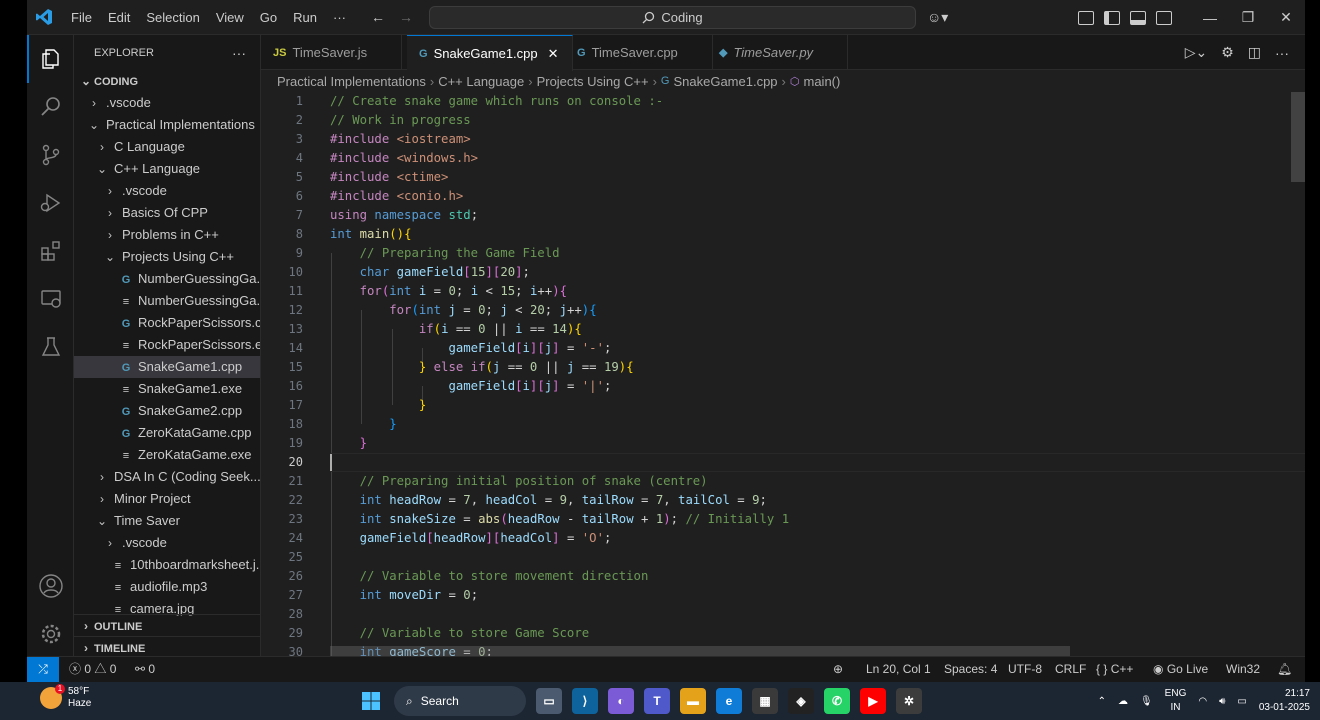 The image size is (1320, 720). Describe the element at coordinates (167, 257) in the screenshot. I see `tree-folder: ⌄ Projects Using C++` at that location.